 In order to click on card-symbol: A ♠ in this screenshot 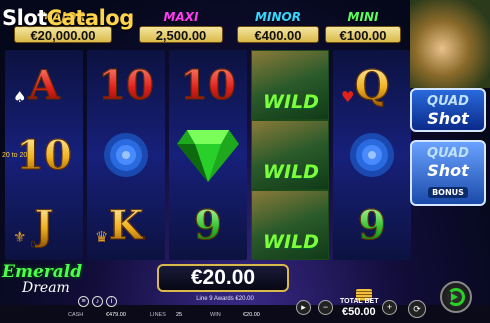, I will do `click(44, 85)`.